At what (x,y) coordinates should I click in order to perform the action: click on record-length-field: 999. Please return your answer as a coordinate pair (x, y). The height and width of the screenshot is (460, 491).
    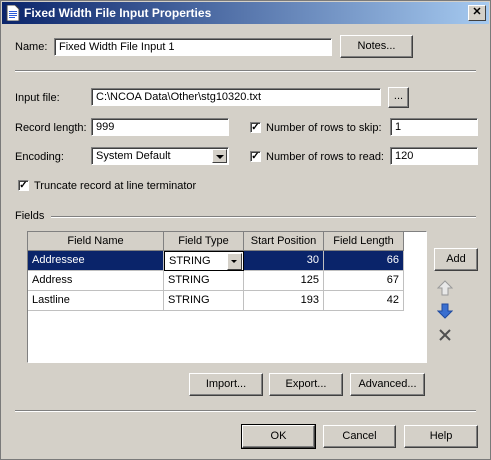
    Looking at the image, I should click on (160, 127).